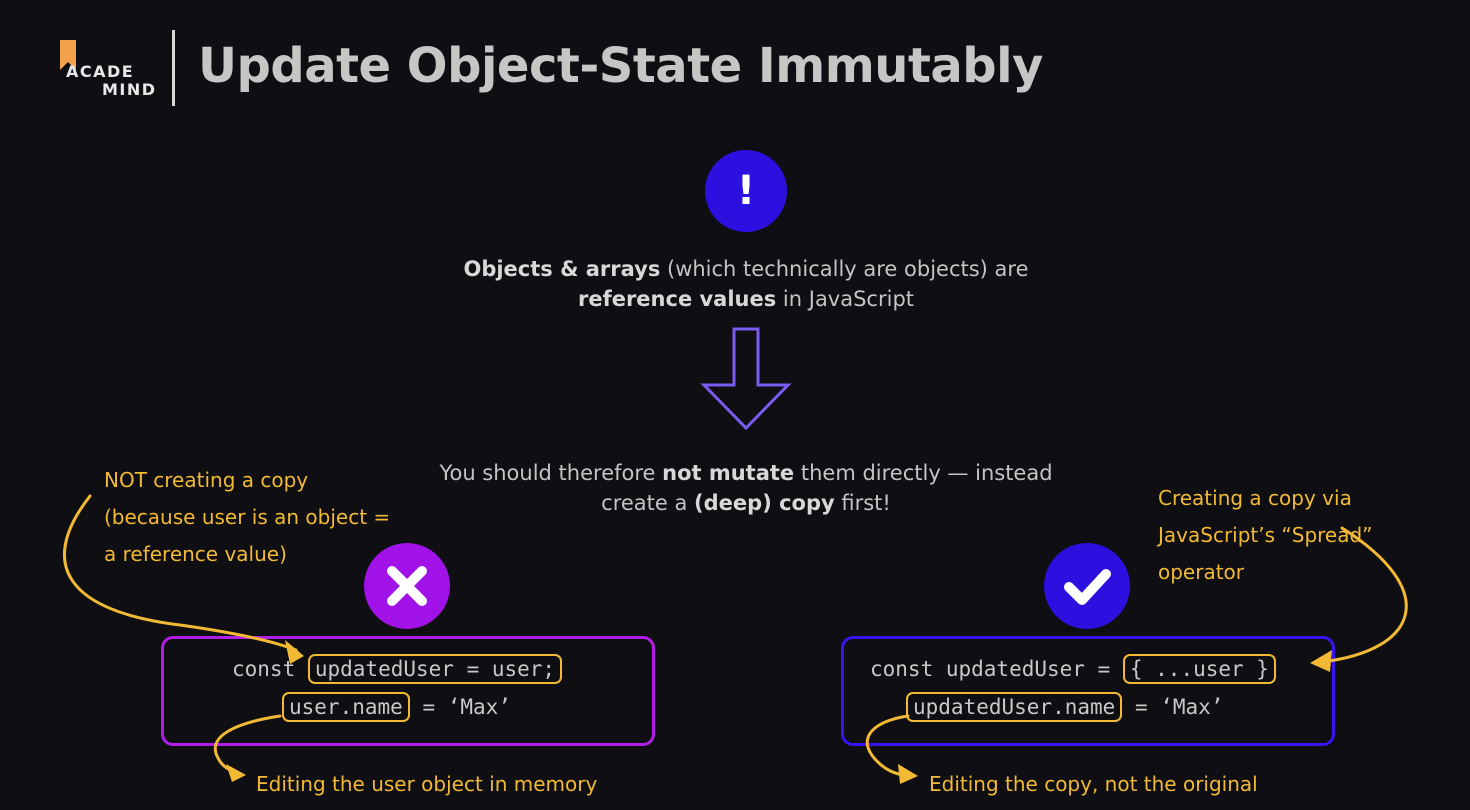 This screenshot has height=810, width=1470. Describe the element at coordinates (764, 503) in the screenshot. I see `advice-strong-2: (deep) copy` at that location.